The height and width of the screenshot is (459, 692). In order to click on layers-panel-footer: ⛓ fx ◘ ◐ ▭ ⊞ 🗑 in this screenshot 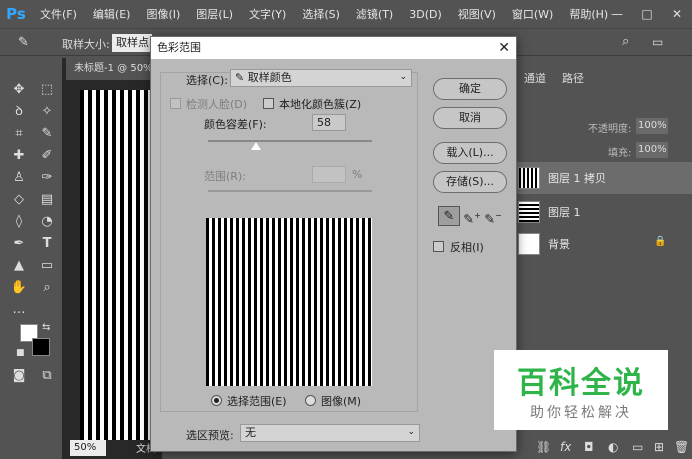, I will do `click(602, 448)`.